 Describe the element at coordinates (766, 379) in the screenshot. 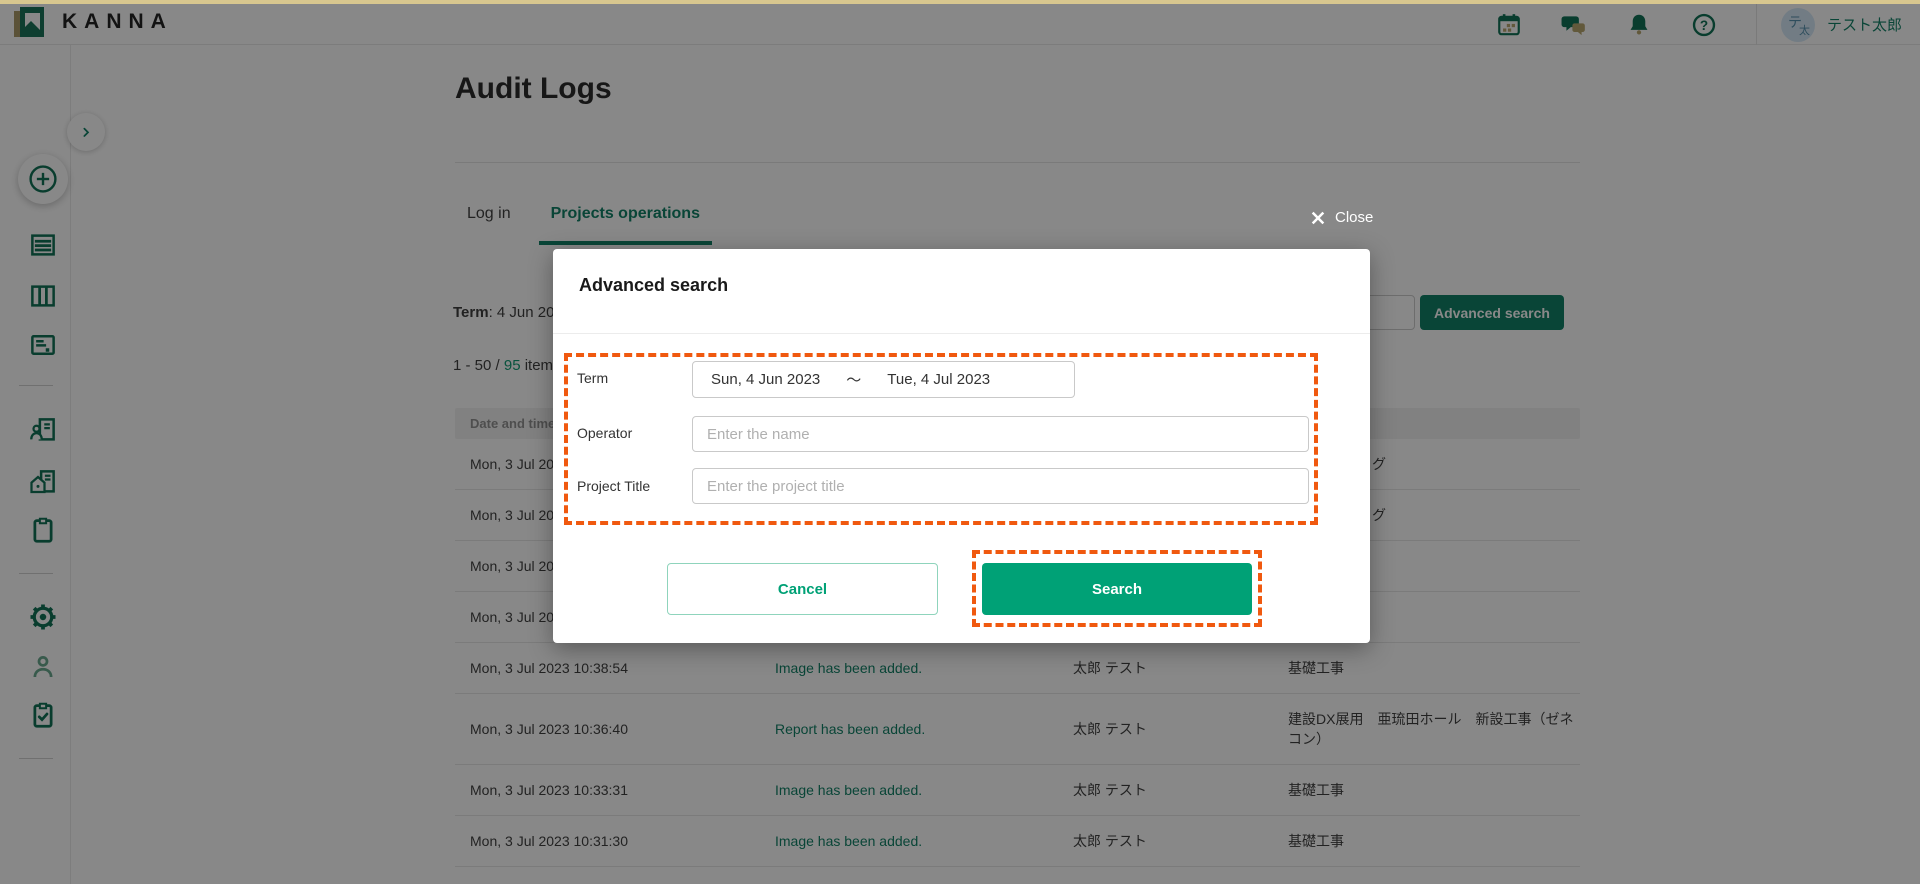

I see `term-from-value: Sun, 4 Jun 2023` at that location.